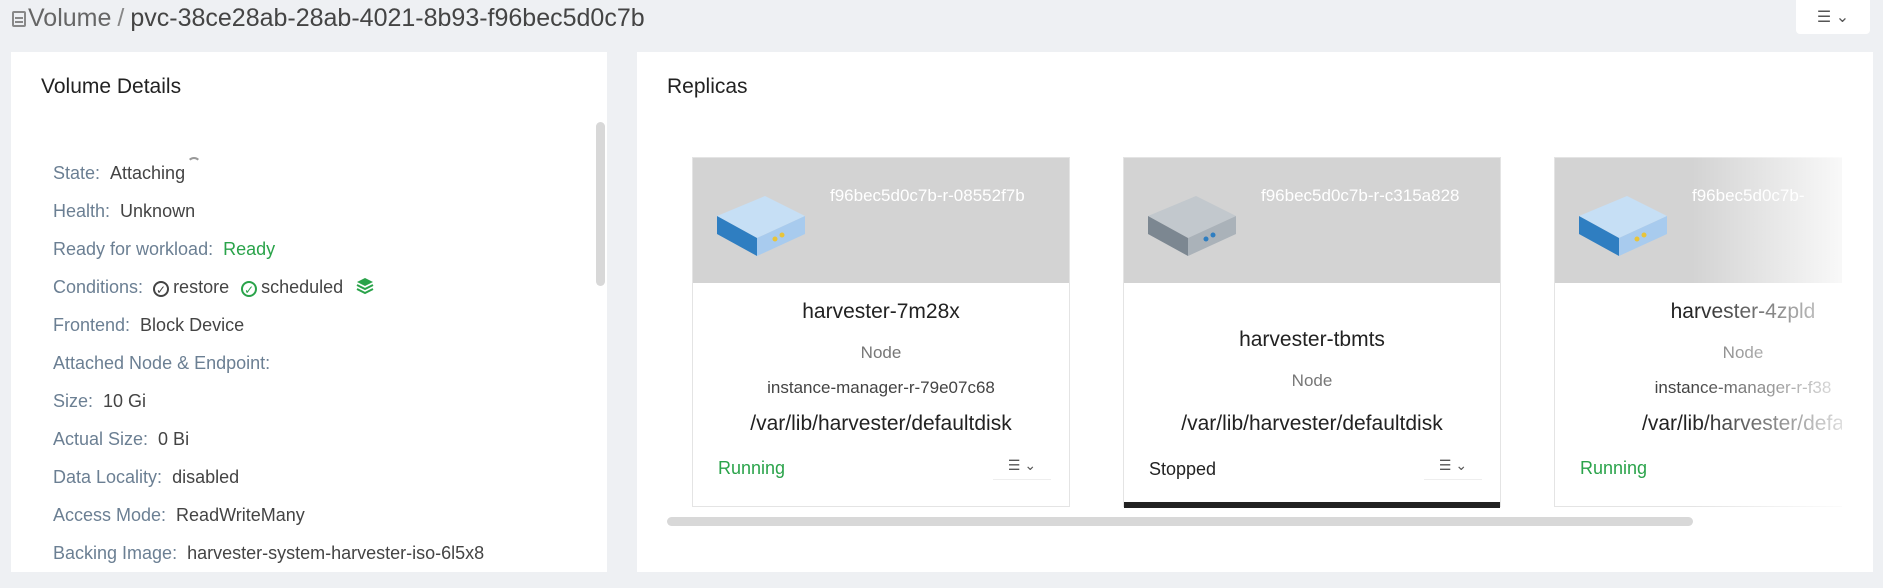  Describe the element at coordinates (111, 86) in the screenshot. I see `volume-details-title: Volume Details` at that location.